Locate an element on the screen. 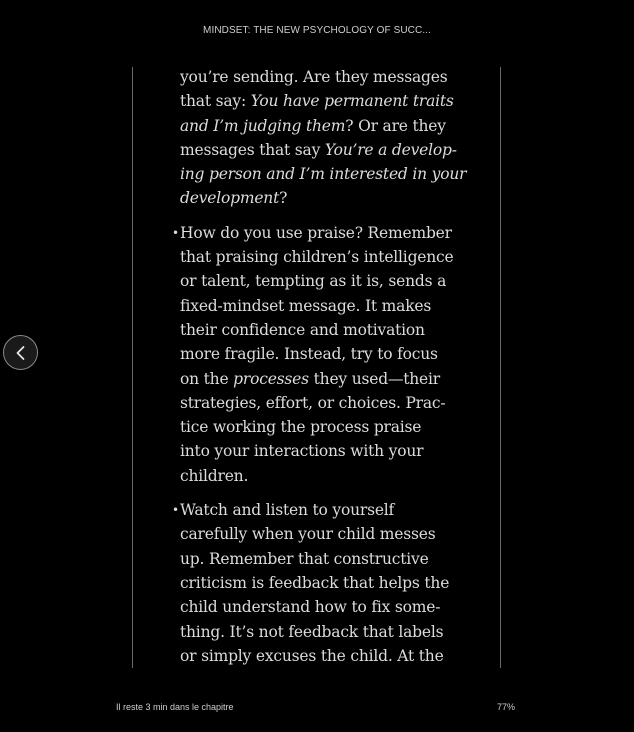 The height and width of the screenshot is (732, 634). text-line: you’re sending. Are they messages is located at coordinates (314, 77).